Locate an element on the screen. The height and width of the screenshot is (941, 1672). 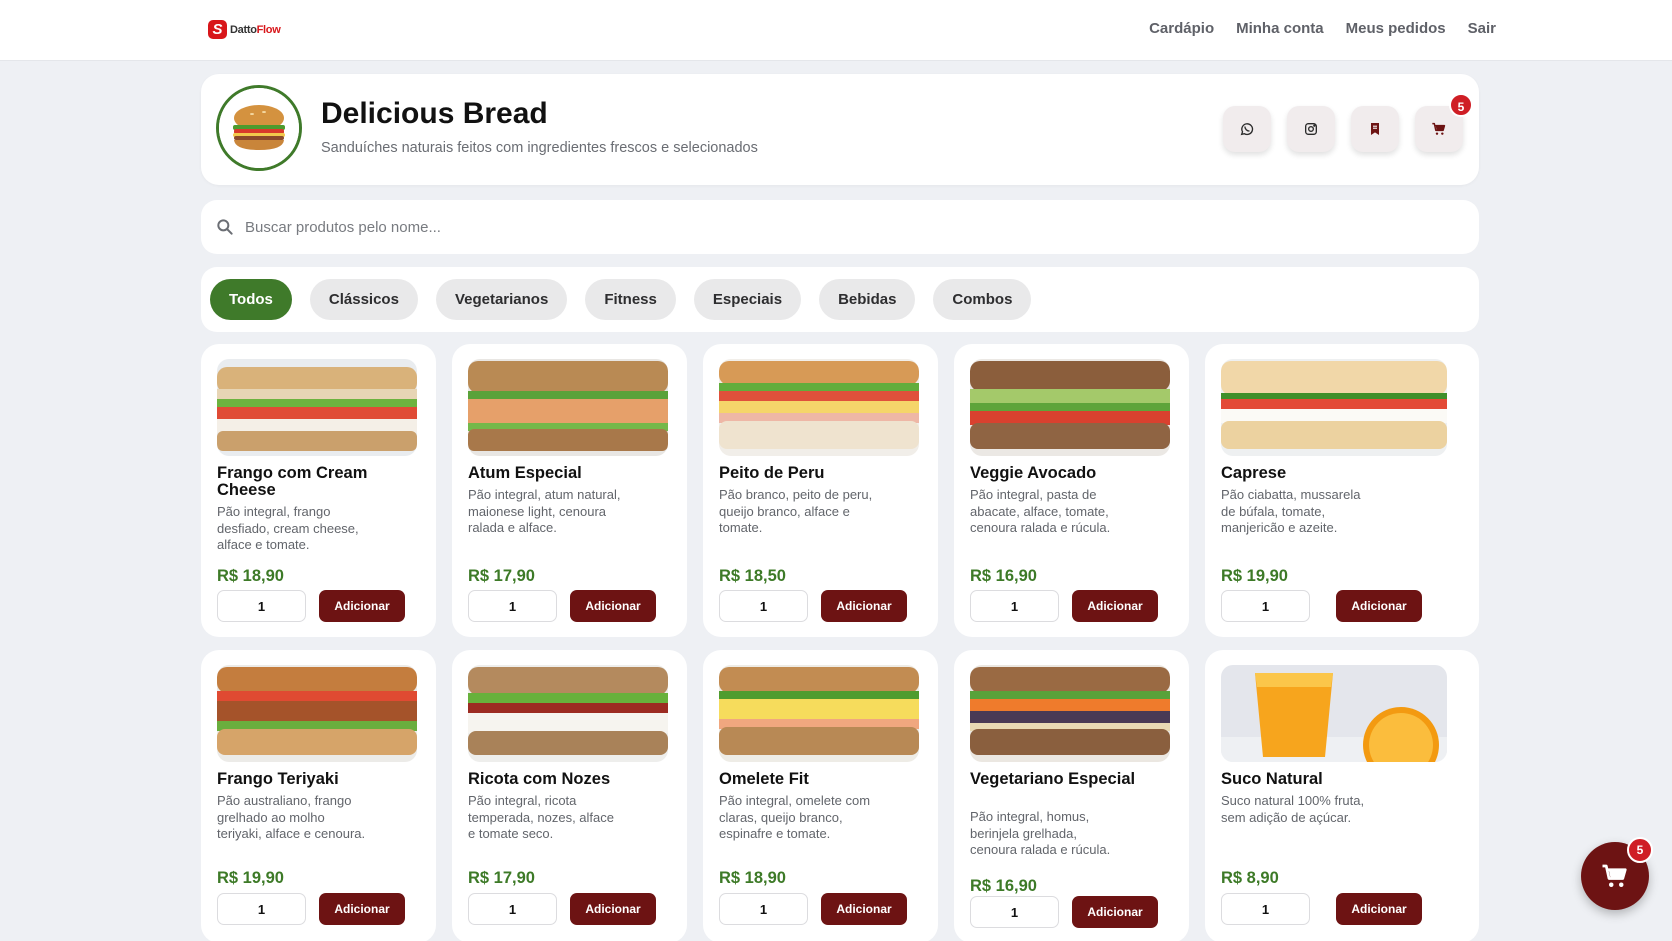
brand-name-suffix: Flow is located at coordinates (268, 29).